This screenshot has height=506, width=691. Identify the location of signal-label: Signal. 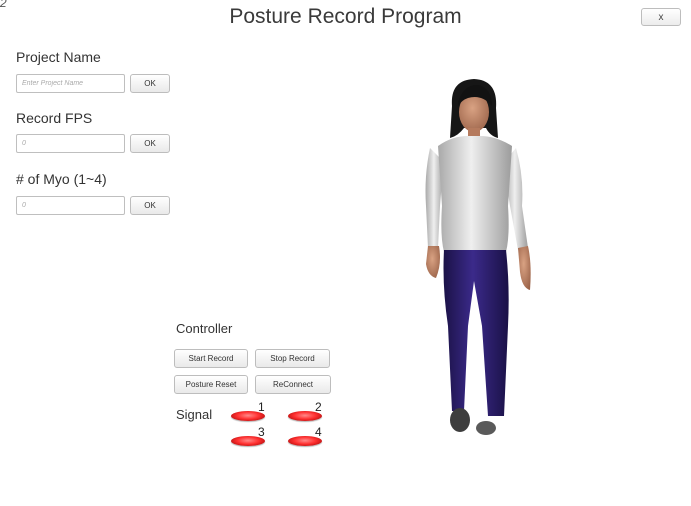
(194, 414).